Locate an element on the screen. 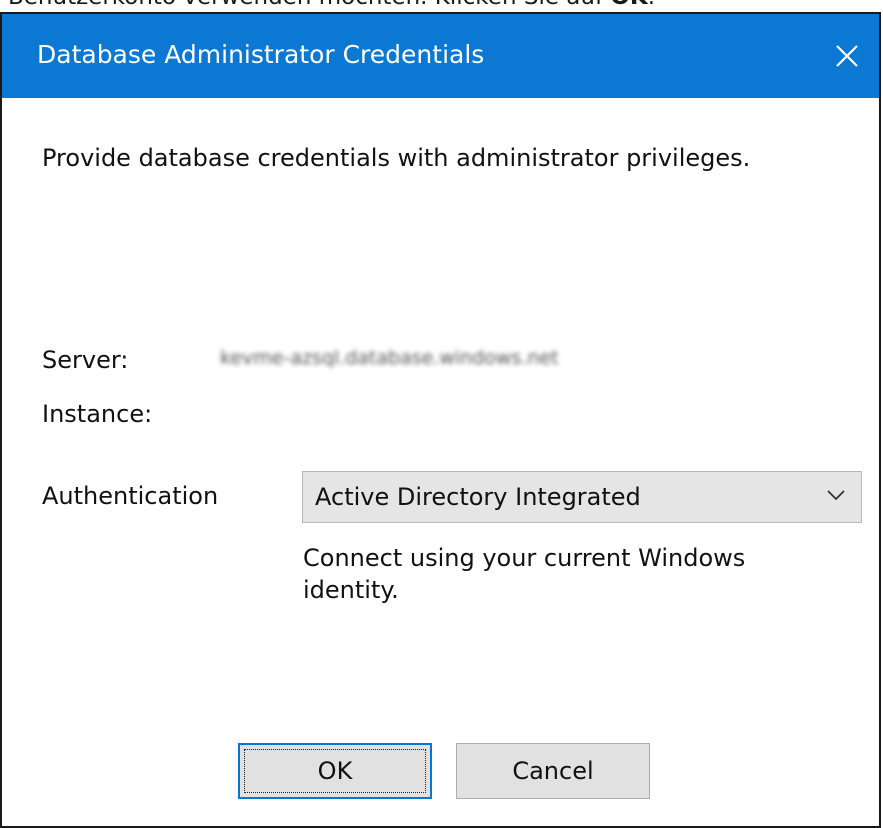  background-text-bold: OK is located at coordinates (628, 5).